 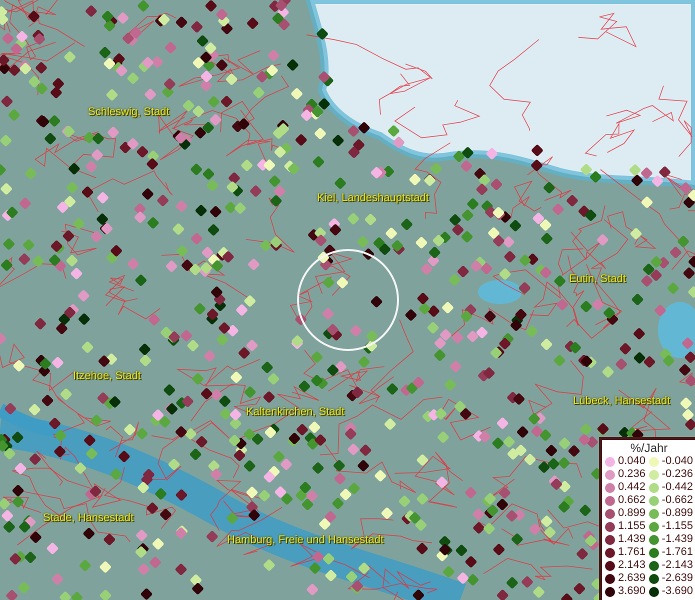 What do you see at coordinates (129, 112) in the screenshot?
I see `place-label: Schleswig, Stadt` at bounding box center [129, 112].